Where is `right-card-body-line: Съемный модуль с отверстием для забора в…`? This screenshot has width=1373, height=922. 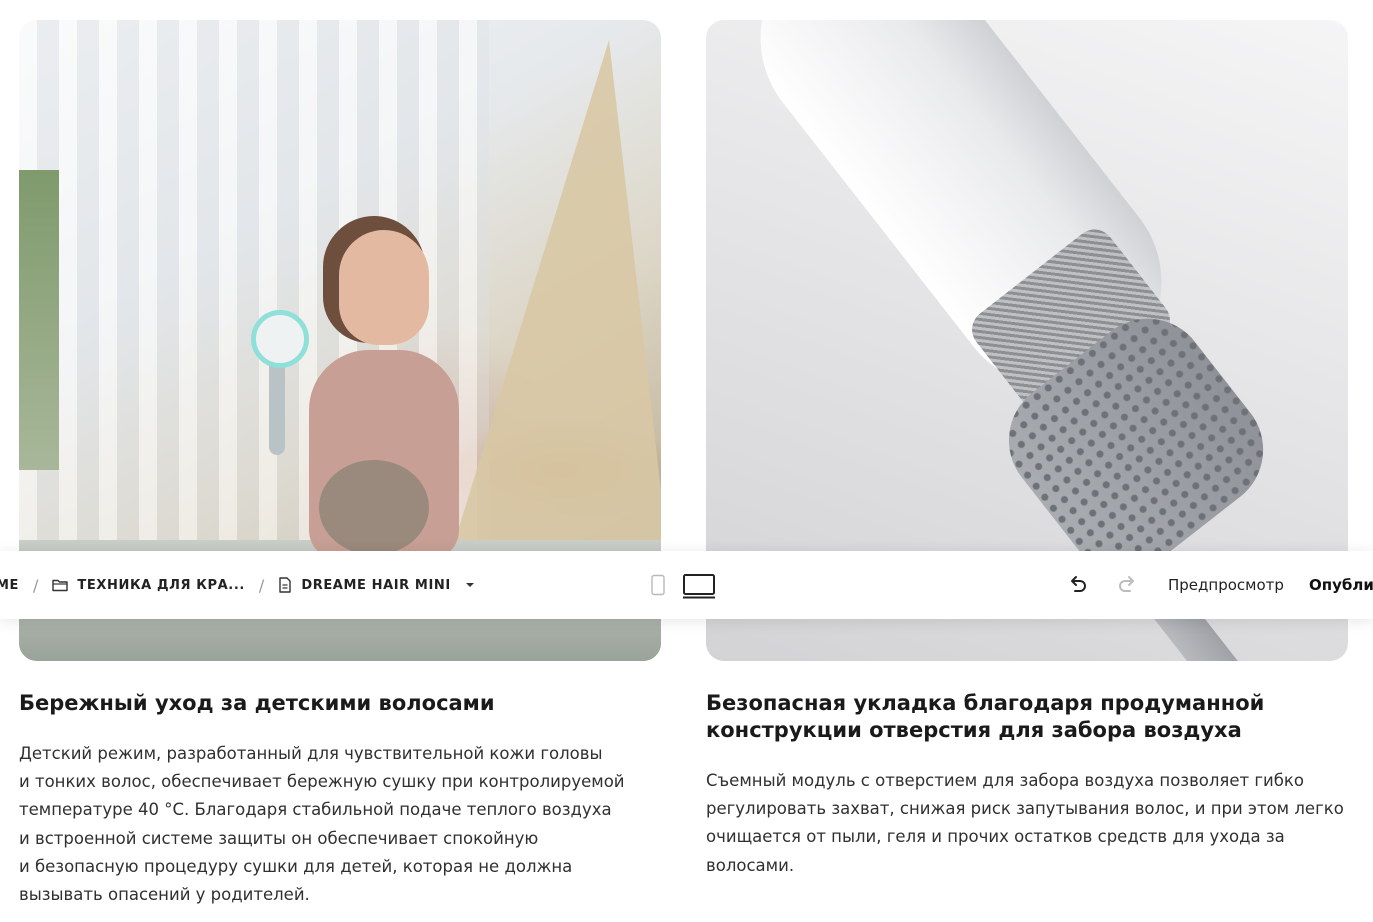
right-card-body-line: Съемный модуль с отверстием для забора в… is located at coordinates (1005, 780).